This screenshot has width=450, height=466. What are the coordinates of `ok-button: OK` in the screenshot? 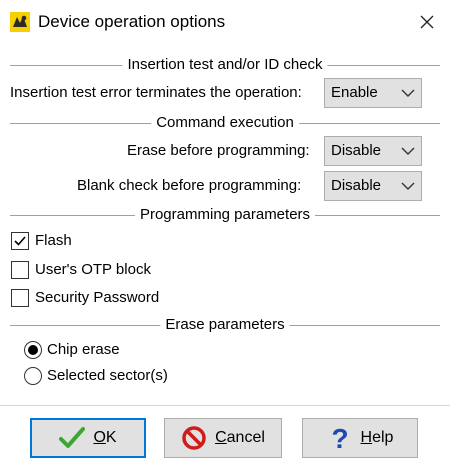 It's located at (88, 438).